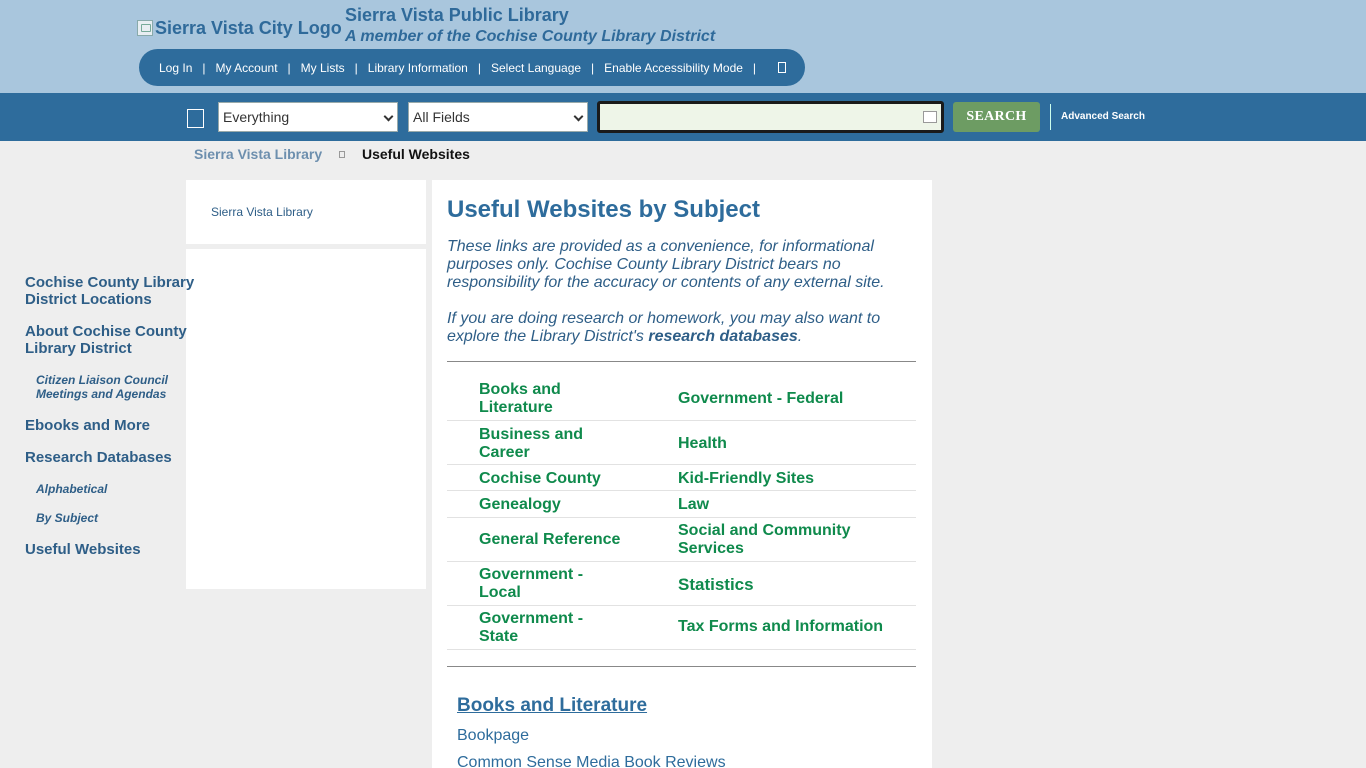 This screenshot has height=768, width=1366. What do you see at coordinates (342, 154) in the screenshot?
I see `breadcrumb-separator-icon` at bounding box center [342, 154].